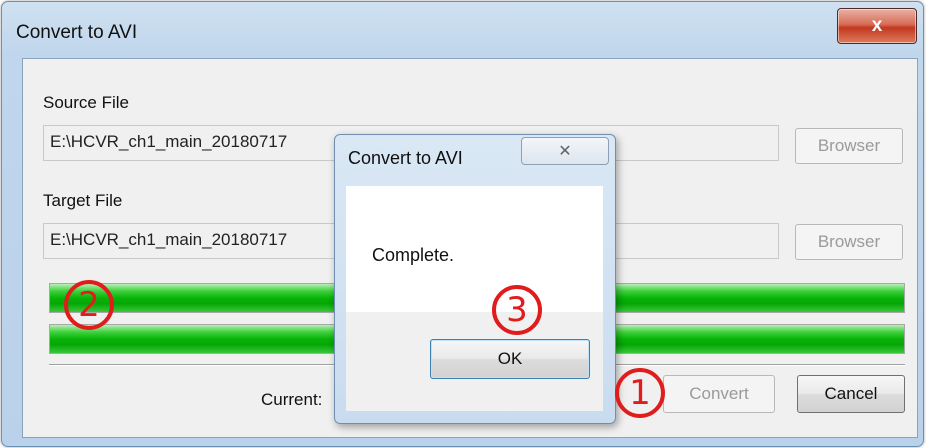 This screenshot has width=926, height=448. Describe the element at coordinates (292, 399) in the screenshot. I see `current-label: Current:` at that location.